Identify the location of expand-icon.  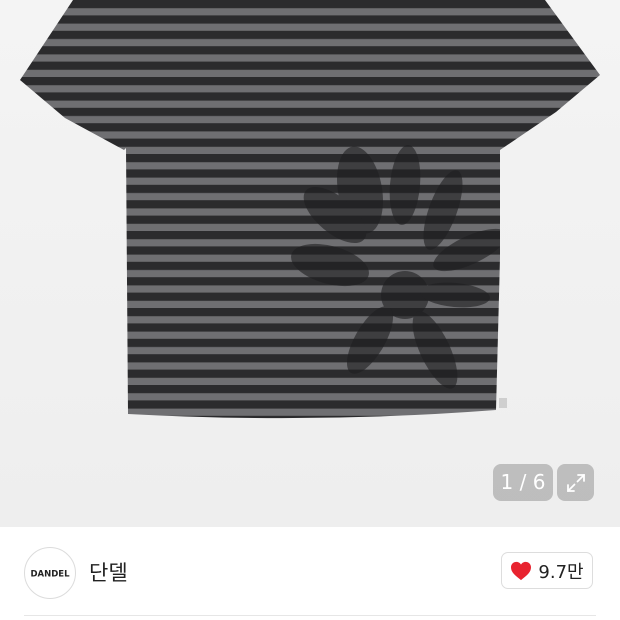
(575, 482).